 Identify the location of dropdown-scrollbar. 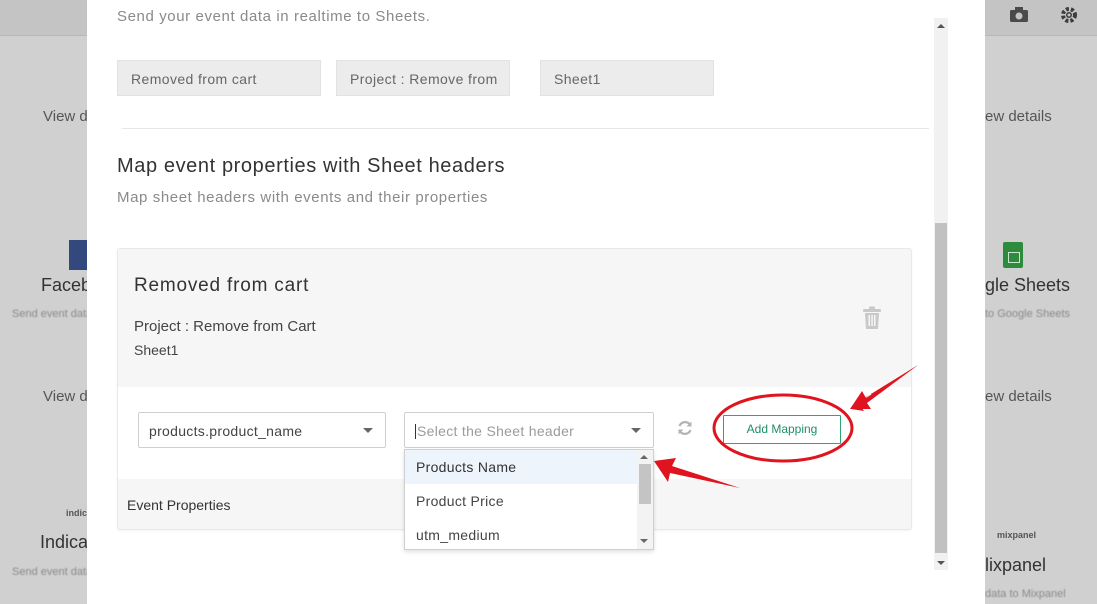
(645, 499).